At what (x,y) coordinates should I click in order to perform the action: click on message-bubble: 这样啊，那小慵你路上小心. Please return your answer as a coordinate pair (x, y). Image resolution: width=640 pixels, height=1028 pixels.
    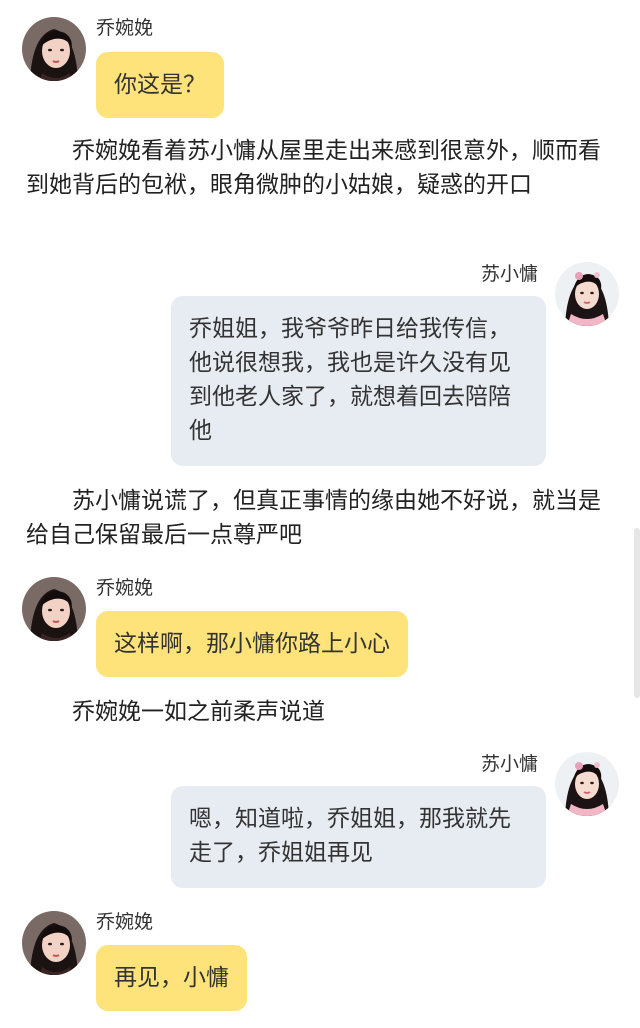
    Looking at the image, I should click on (252, 644).